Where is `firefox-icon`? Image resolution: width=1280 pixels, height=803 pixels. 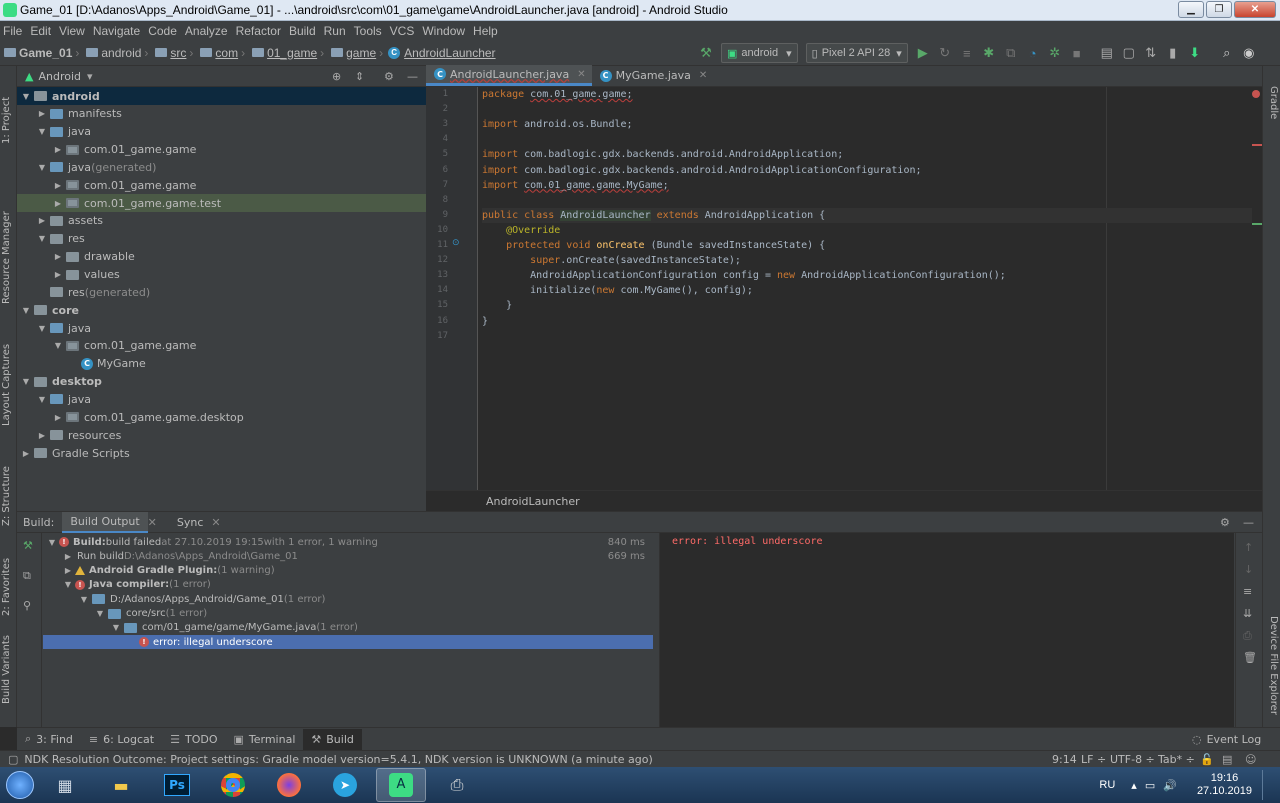
firefox-icon is located at coordinates (289, 785).